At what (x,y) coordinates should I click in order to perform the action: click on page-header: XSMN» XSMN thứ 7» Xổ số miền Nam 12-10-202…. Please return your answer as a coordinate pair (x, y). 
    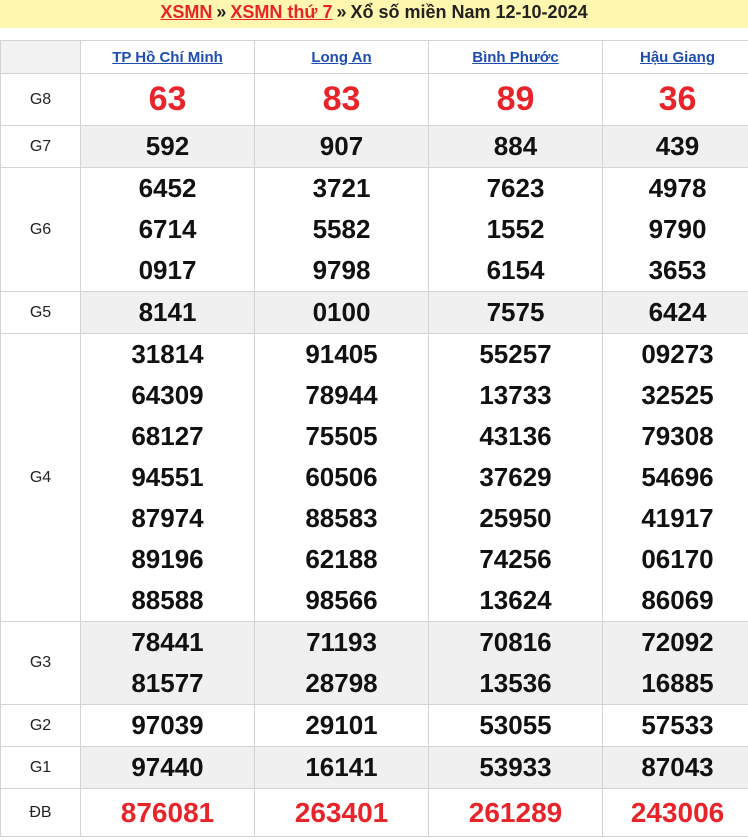
    Looking at the image, I should click on (374, 14).